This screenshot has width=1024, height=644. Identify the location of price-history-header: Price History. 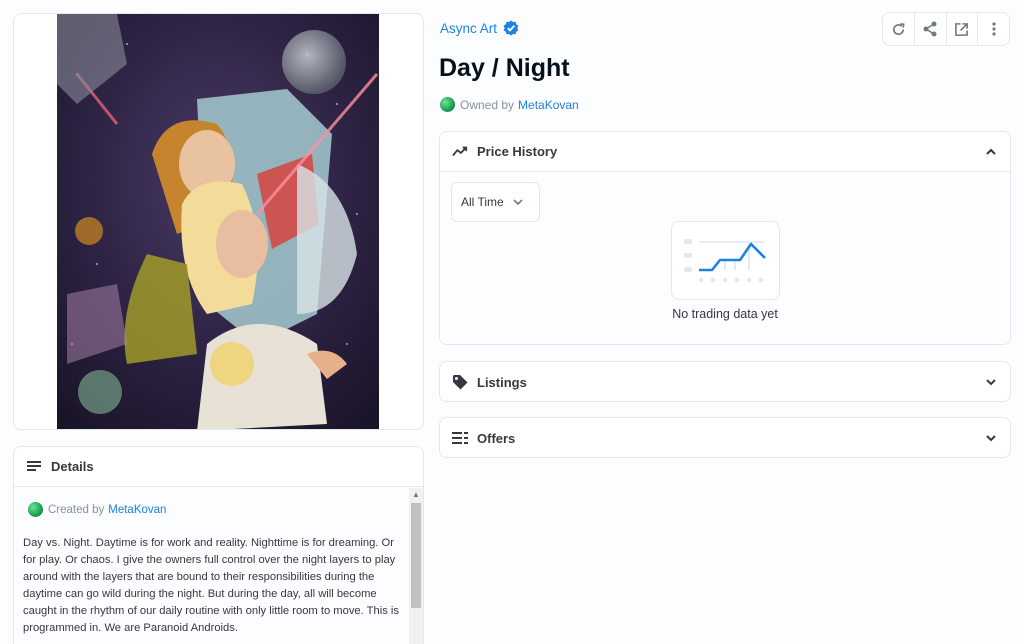
(725, 152).